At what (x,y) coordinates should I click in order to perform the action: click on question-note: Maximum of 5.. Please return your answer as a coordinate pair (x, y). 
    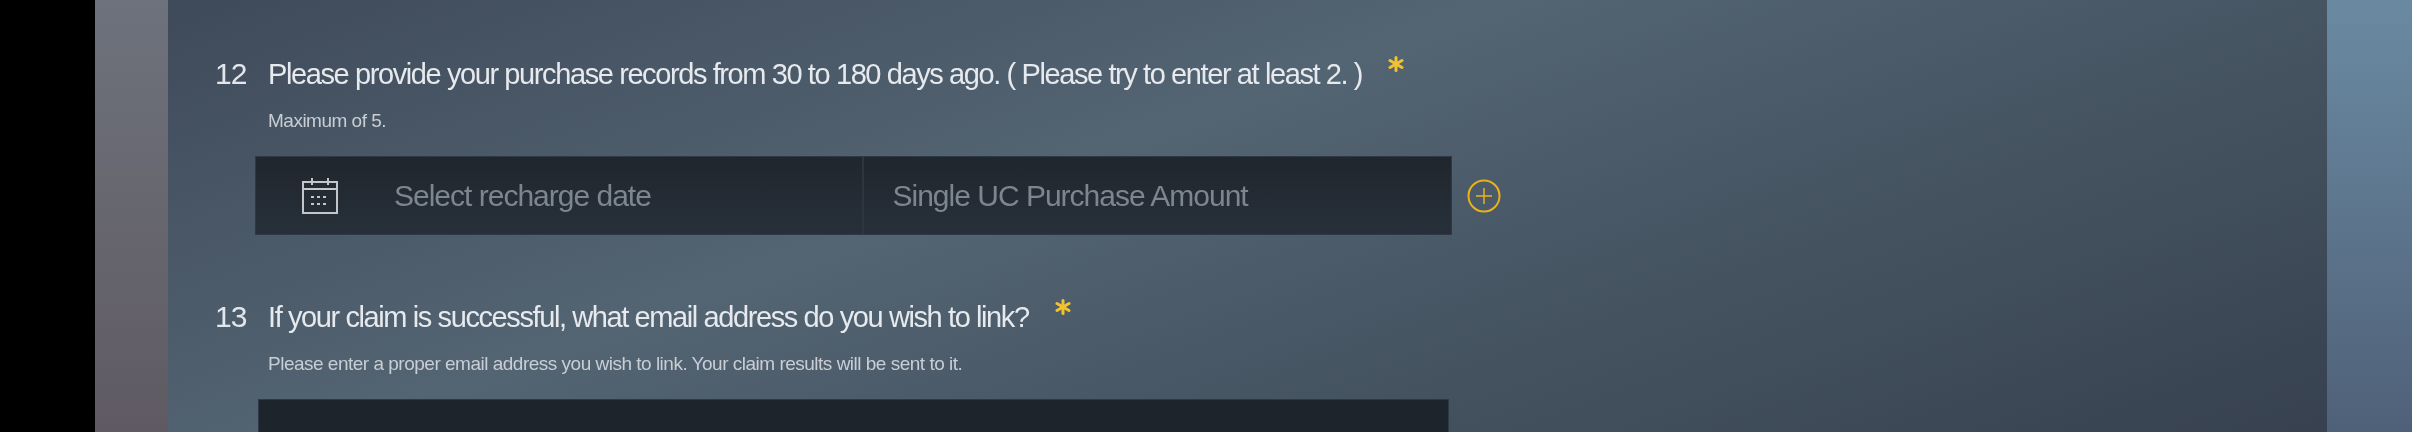
    Looking at the image, I should click on (328, 121).